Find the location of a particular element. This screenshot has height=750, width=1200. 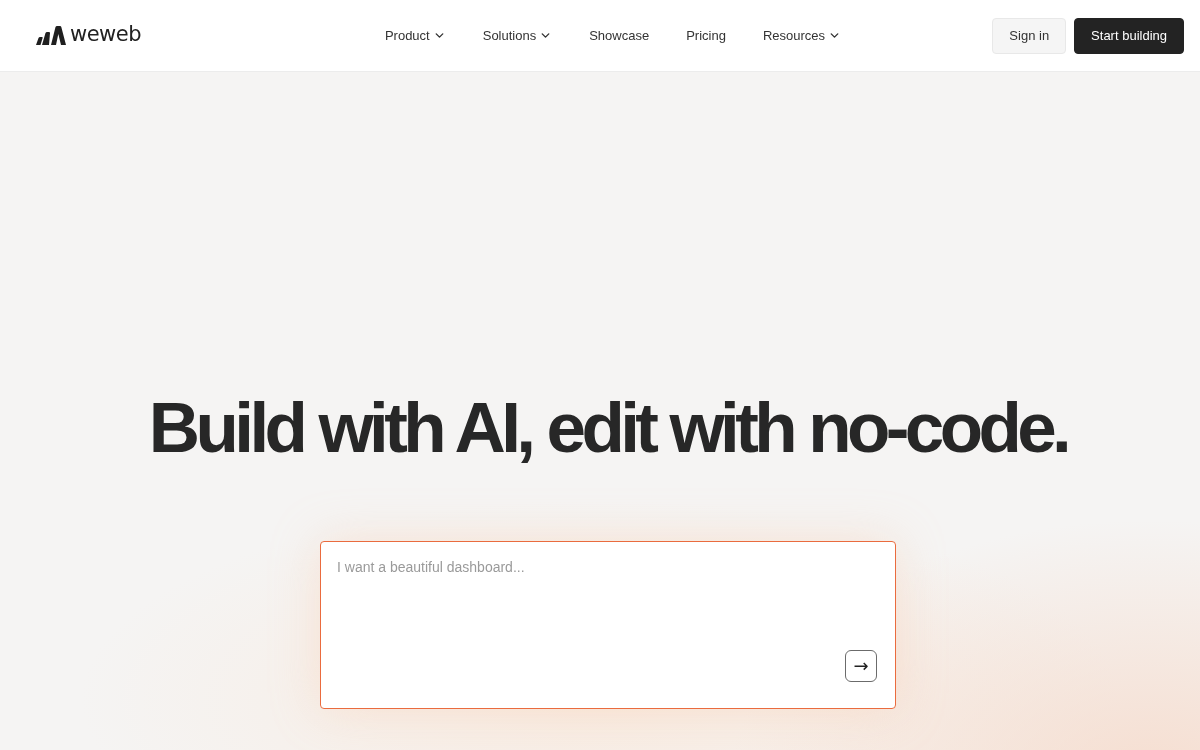

nav-dropdown: Product is located at coordinates (415, 35).